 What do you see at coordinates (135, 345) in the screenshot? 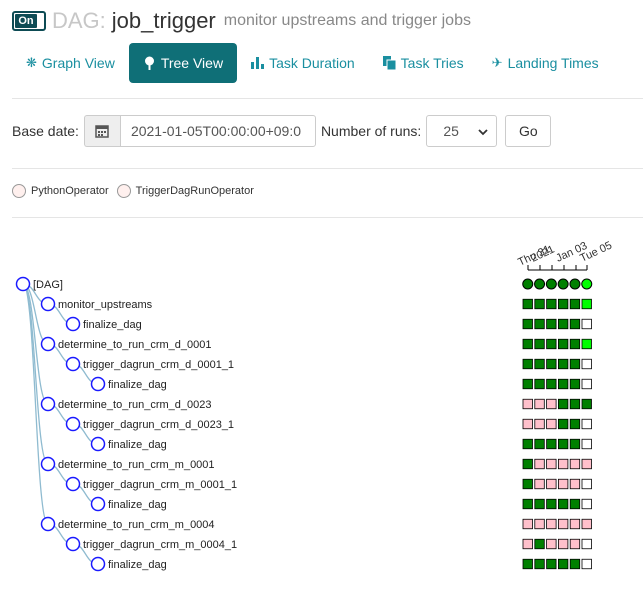
I see `task-label: determine_to_run_crm_d_0001` at bounding box center [135, 345].